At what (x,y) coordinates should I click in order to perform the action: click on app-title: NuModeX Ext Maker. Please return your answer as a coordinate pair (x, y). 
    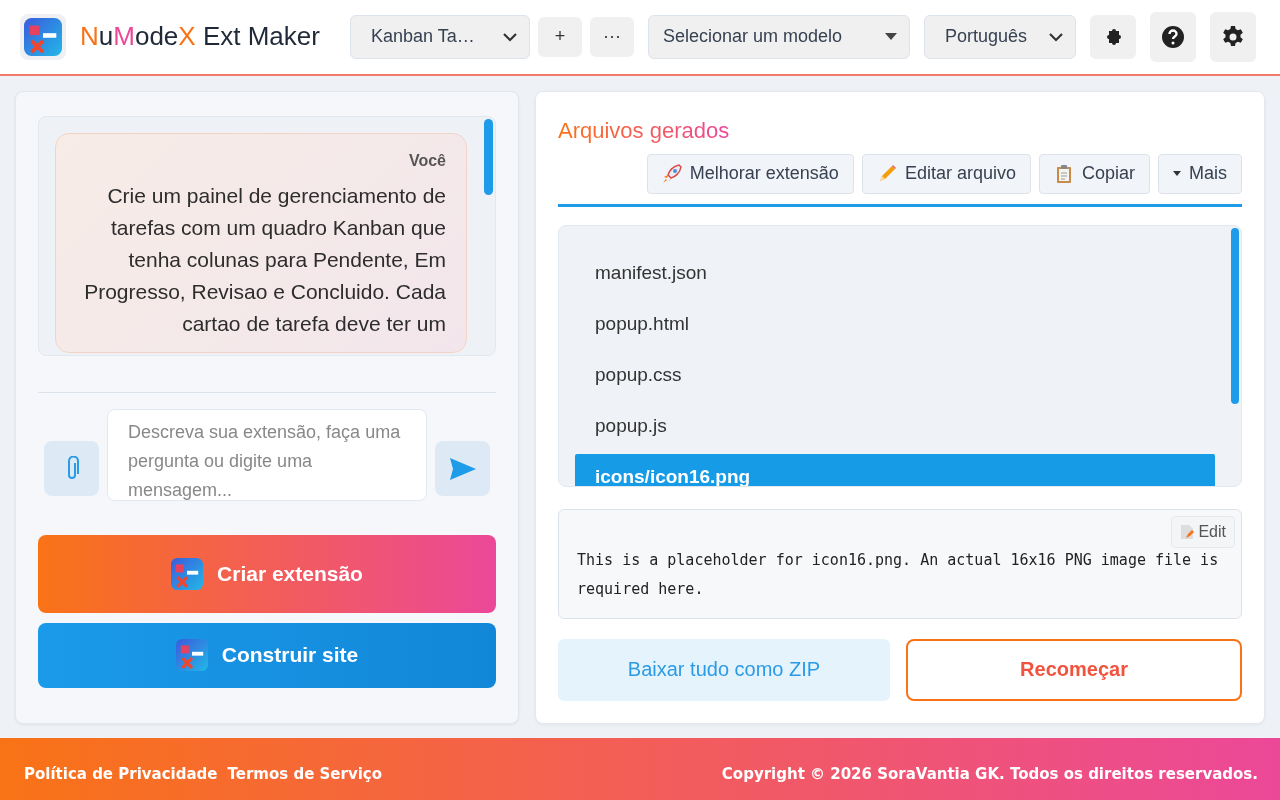
    Looking at the image, I should click on (200, 37).